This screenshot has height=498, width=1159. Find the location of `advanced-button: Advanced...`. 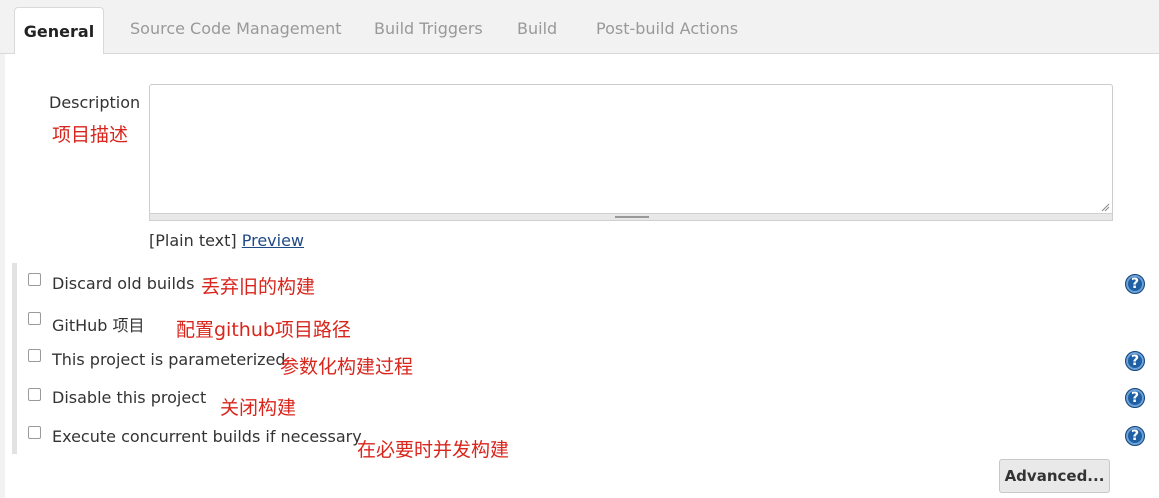

advanced-button: Advanced... is located at coordinates (1054, 476).